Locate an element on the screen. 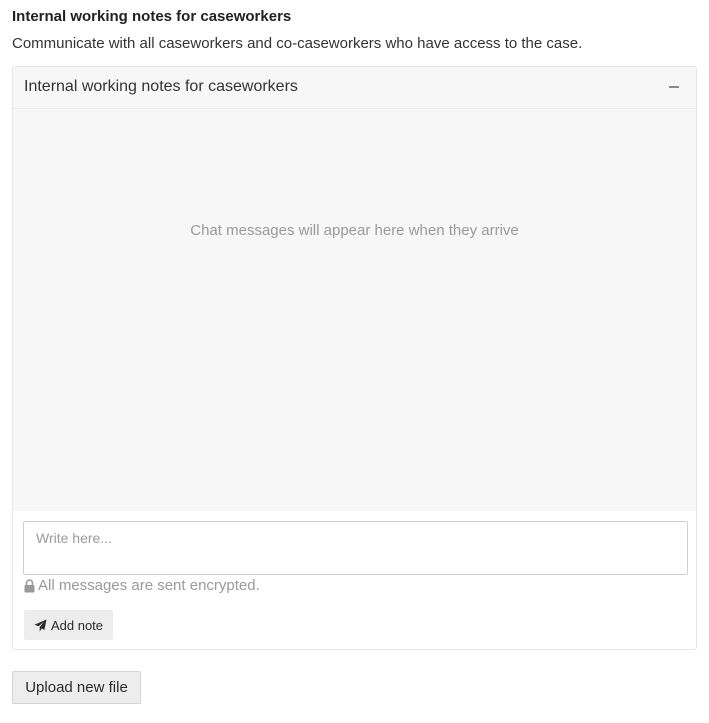 The height and width of the screenshot is (723, 709). encryption-note: All messages are sent encrypted. is located at coordinates (142, 585).